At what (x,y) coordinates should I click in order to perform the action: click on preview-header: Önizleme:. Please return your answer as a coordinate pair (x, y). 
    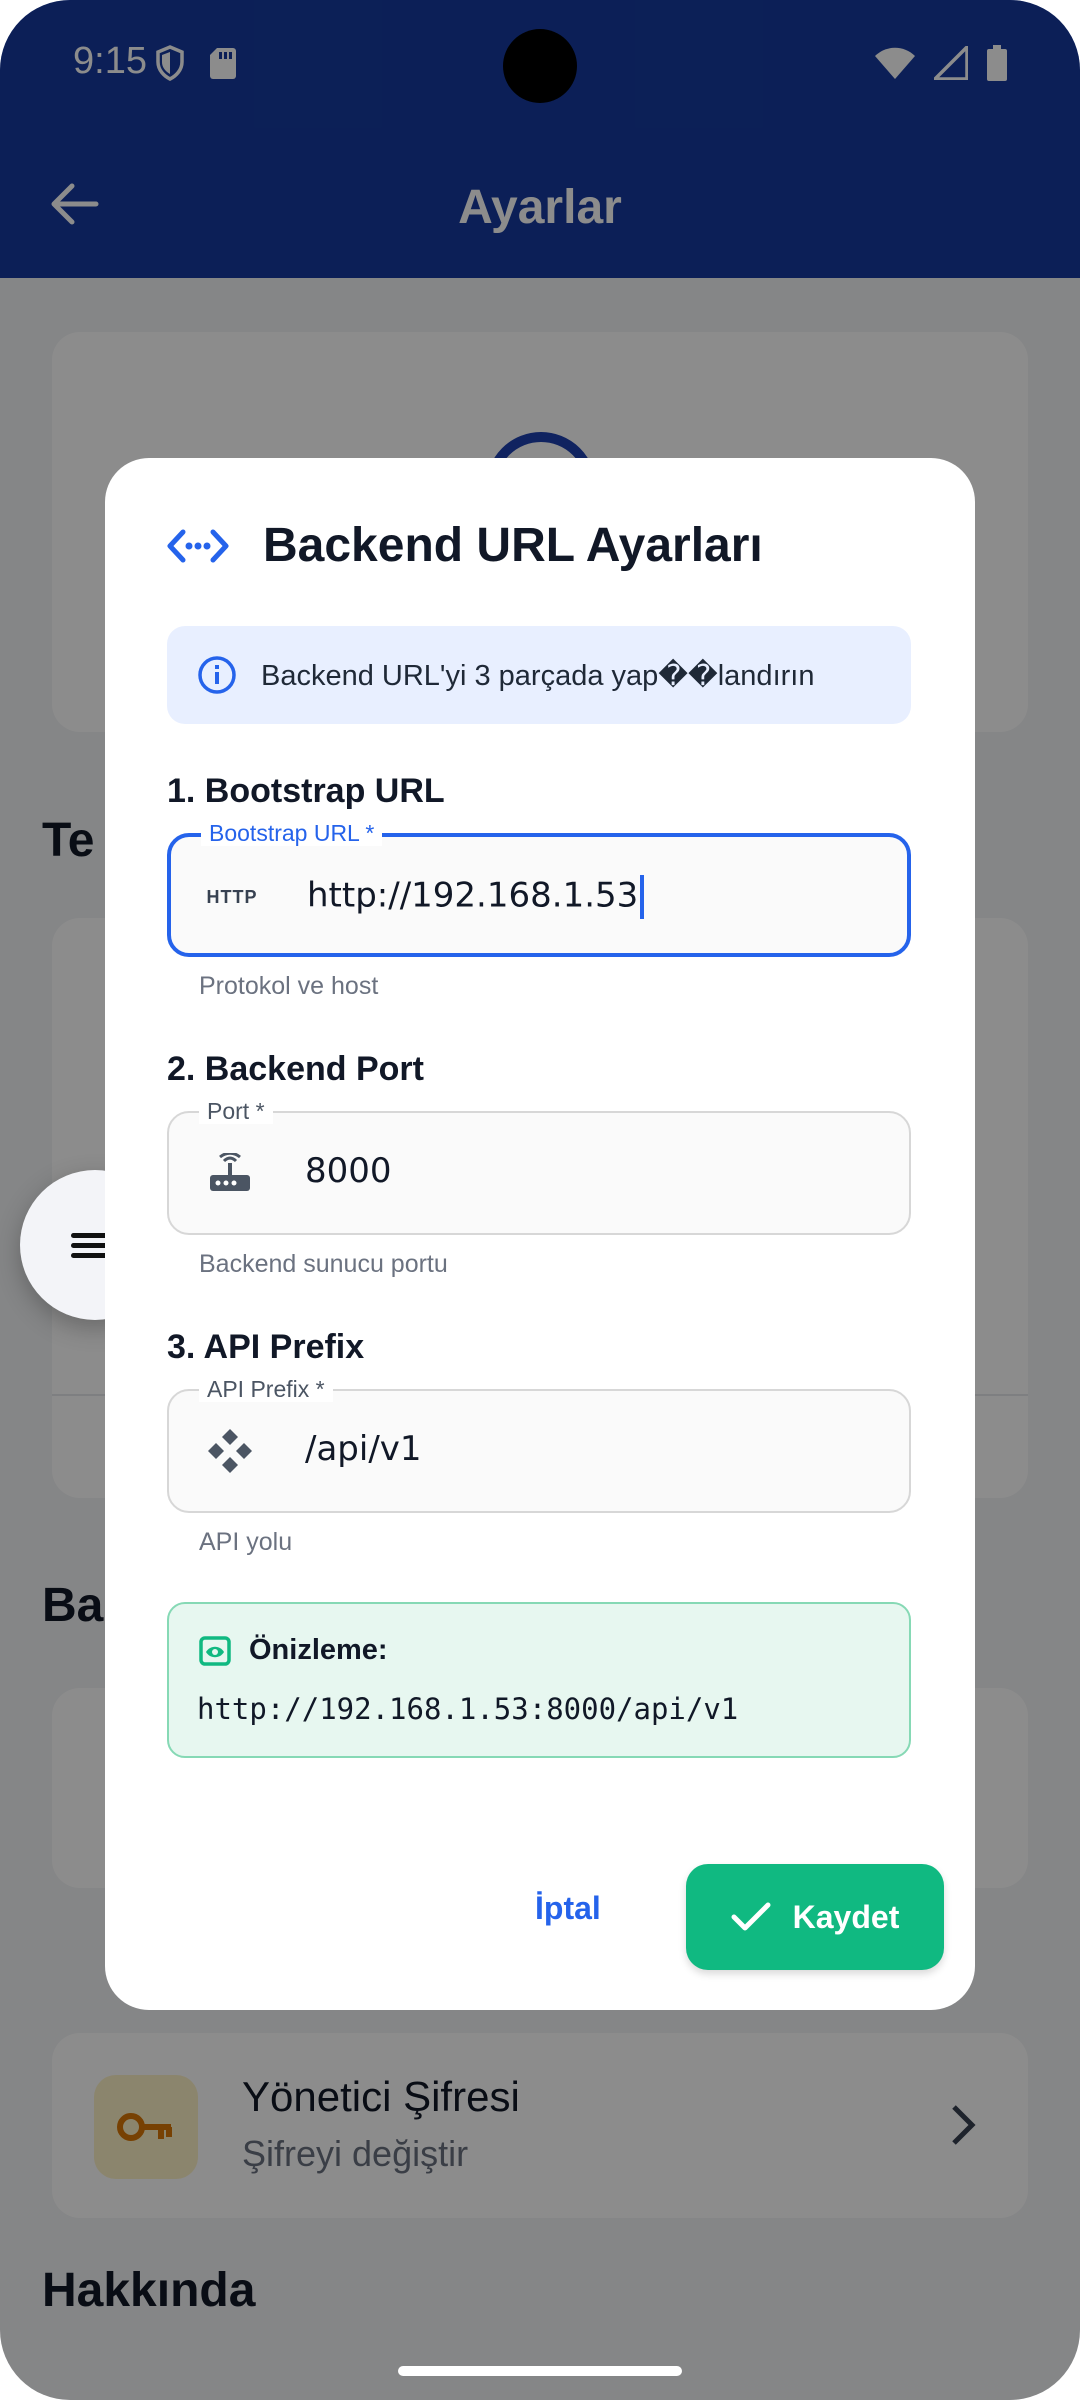
    Looking at the image, I should click on (293, 1650).